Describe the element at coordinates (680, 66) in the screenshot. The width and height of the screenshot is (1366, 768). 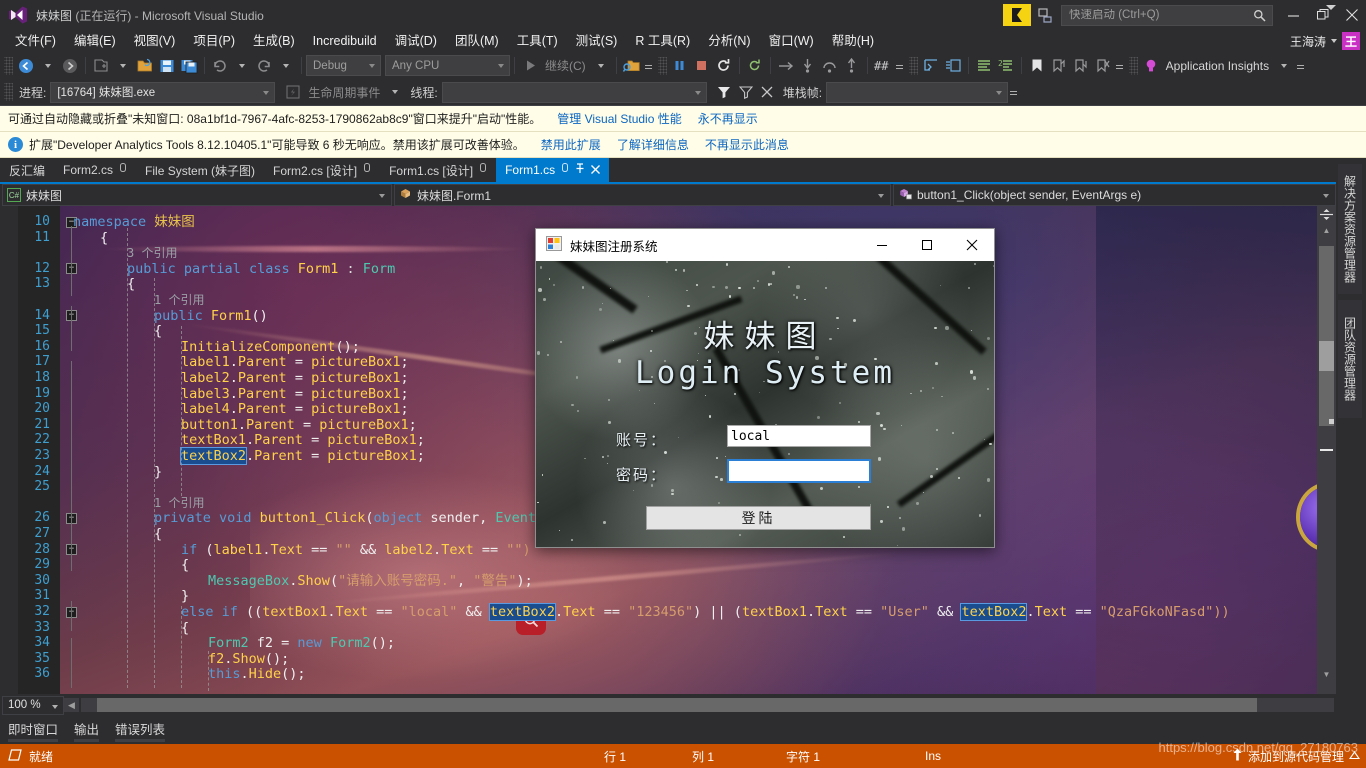
I see `pause-icon` at that location.